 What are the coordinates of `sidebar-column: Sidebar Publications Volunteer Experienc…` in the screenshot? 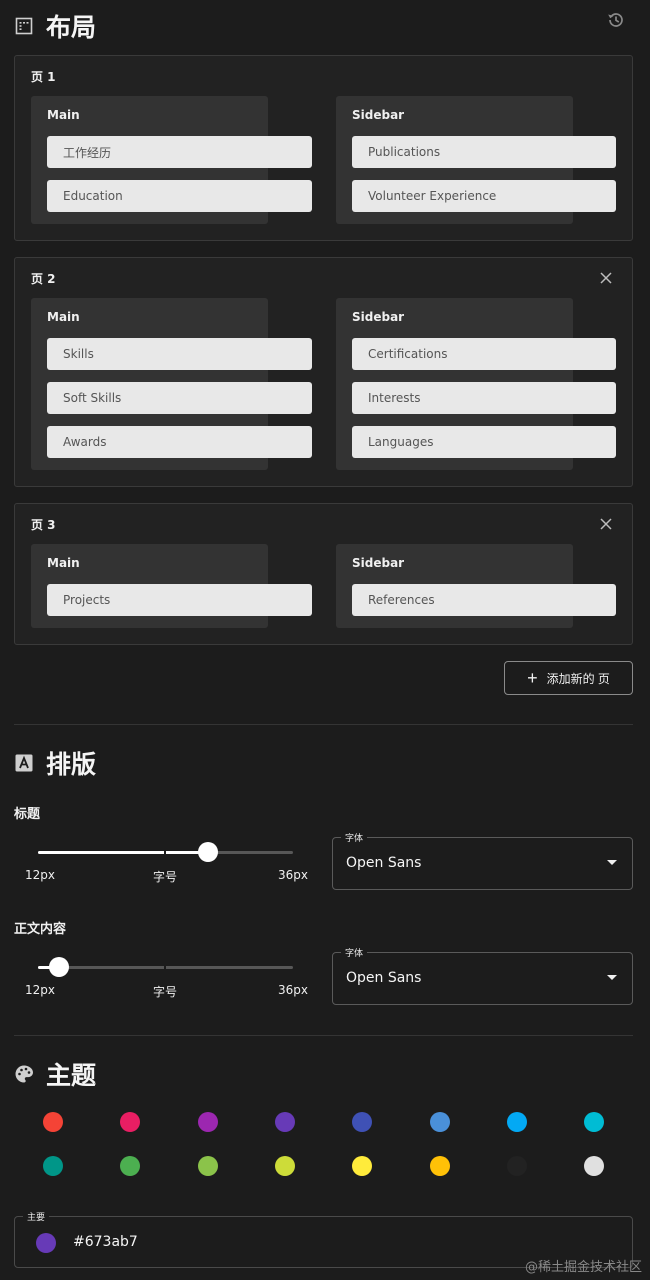 It's located at (476, 160).